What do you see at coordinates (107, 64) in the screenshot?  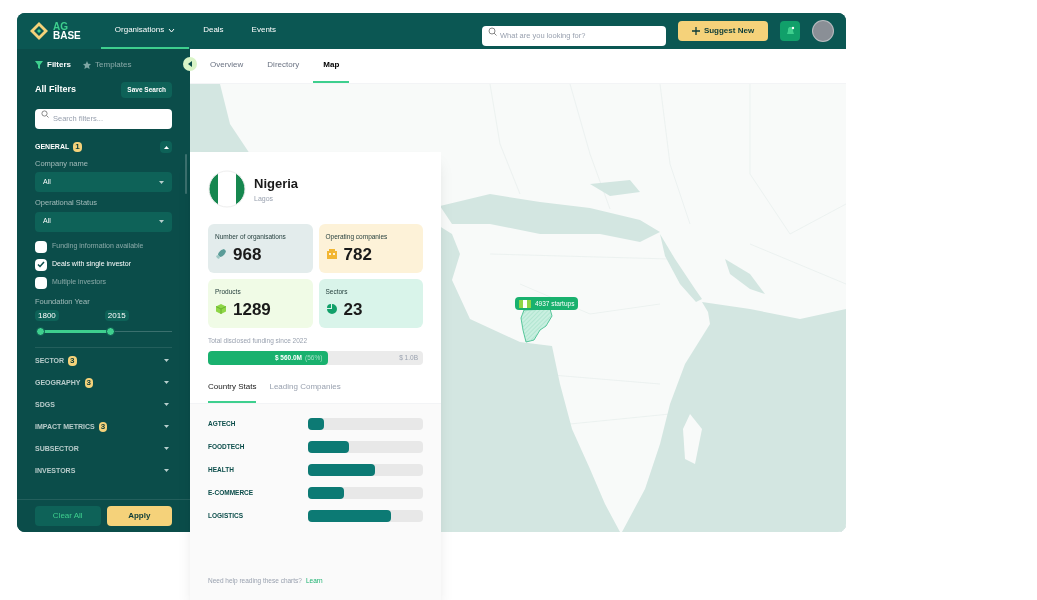 I see `sidebar-tab: Templates` at bounding box center [107, 64].